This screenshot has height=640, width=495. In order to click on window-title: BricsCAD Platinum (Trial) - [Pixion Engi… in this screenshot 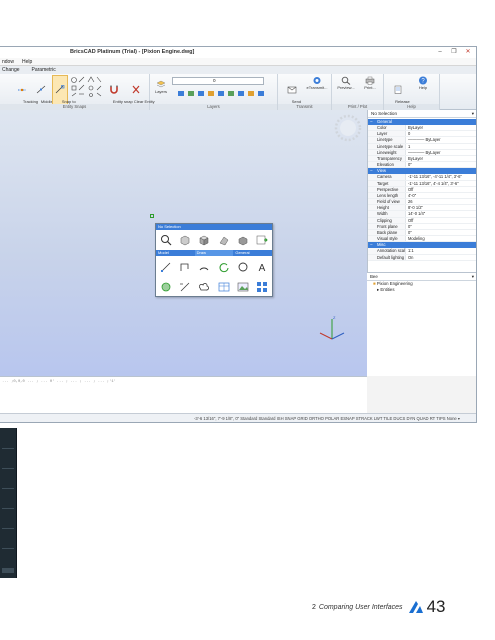, I will do `click(132, 52)`.